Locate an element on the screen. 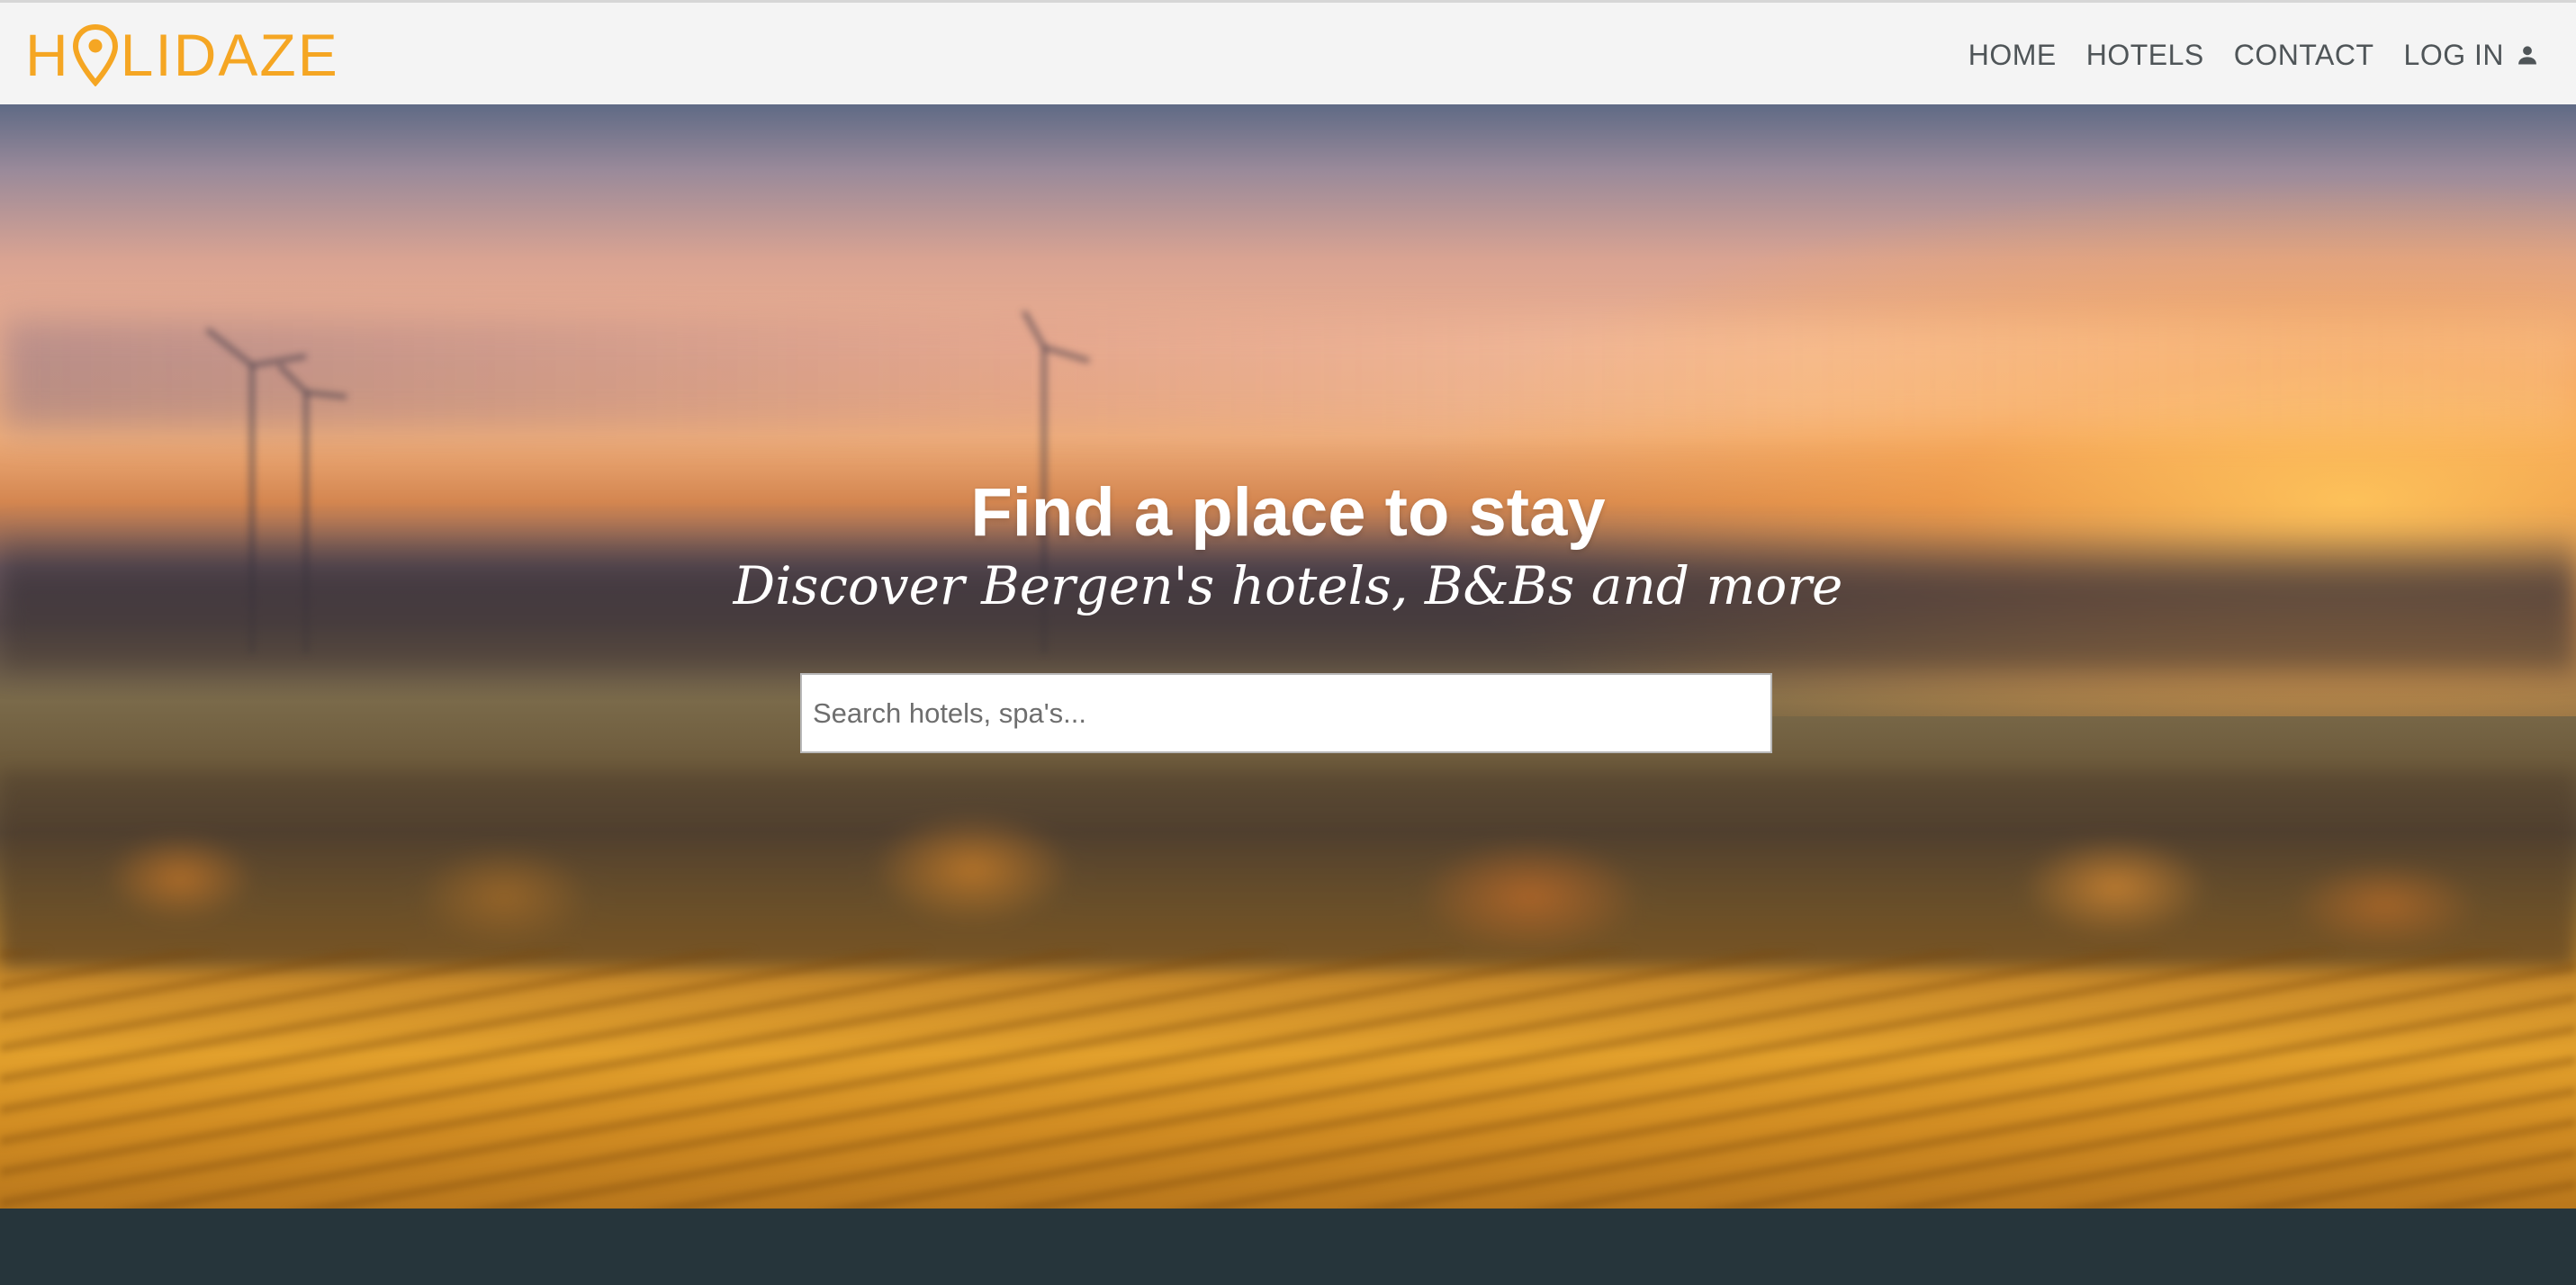  main-nav: HOME HOTELS CONTACT LOG IN is located at coordinates (2254, 55).